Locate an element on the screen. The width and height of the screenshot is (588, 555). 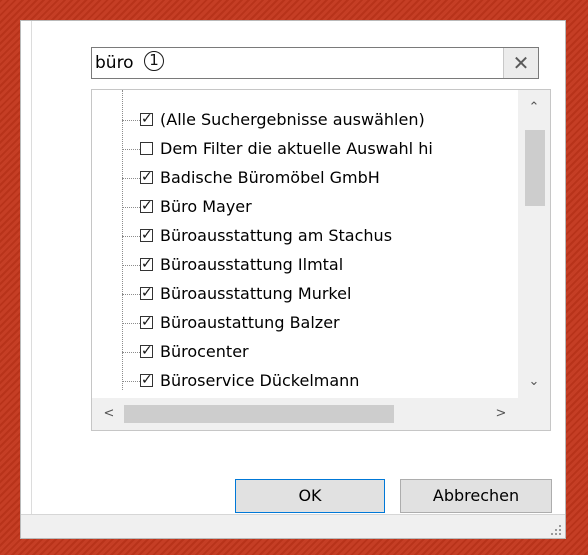
horizontal-scrollbar: < > is located at coordinates (305, 414).